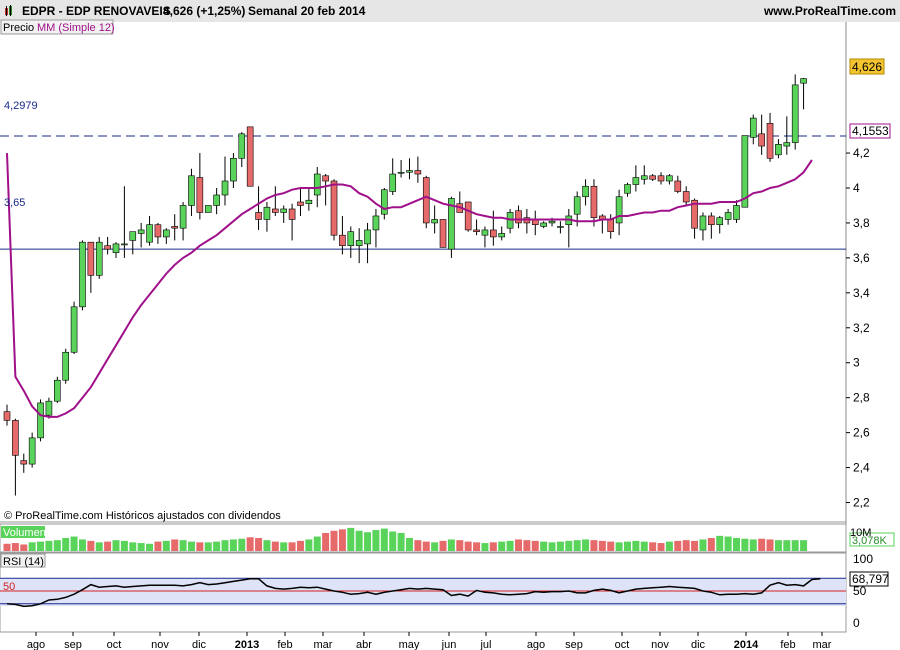 The width and height of the screenshot is (900, 650). I want to click on volume-legend-label: Volumen, so click(24, 533).